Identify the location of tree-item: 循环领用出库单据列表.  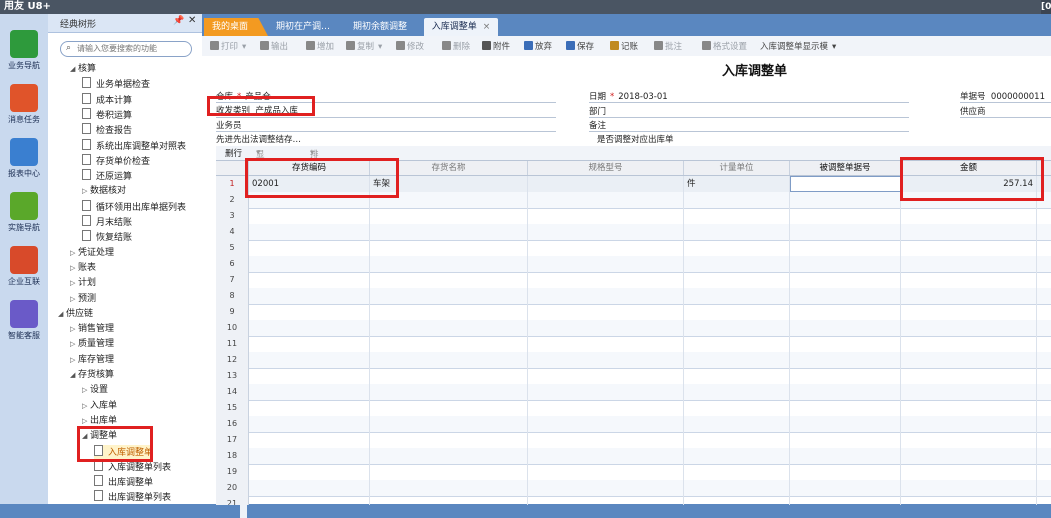
(134, 206).